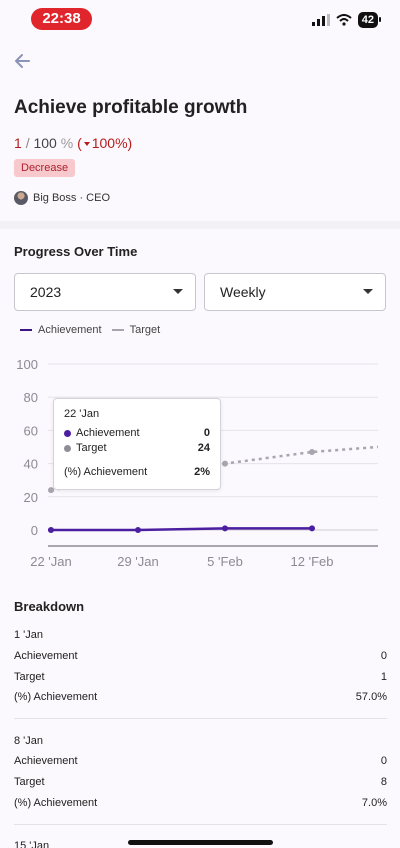 The image size is (400, 848). Describe the element at coordinates (200, 782) in the screenshot. I see `breakdown-row-target: Target 8` at that location.